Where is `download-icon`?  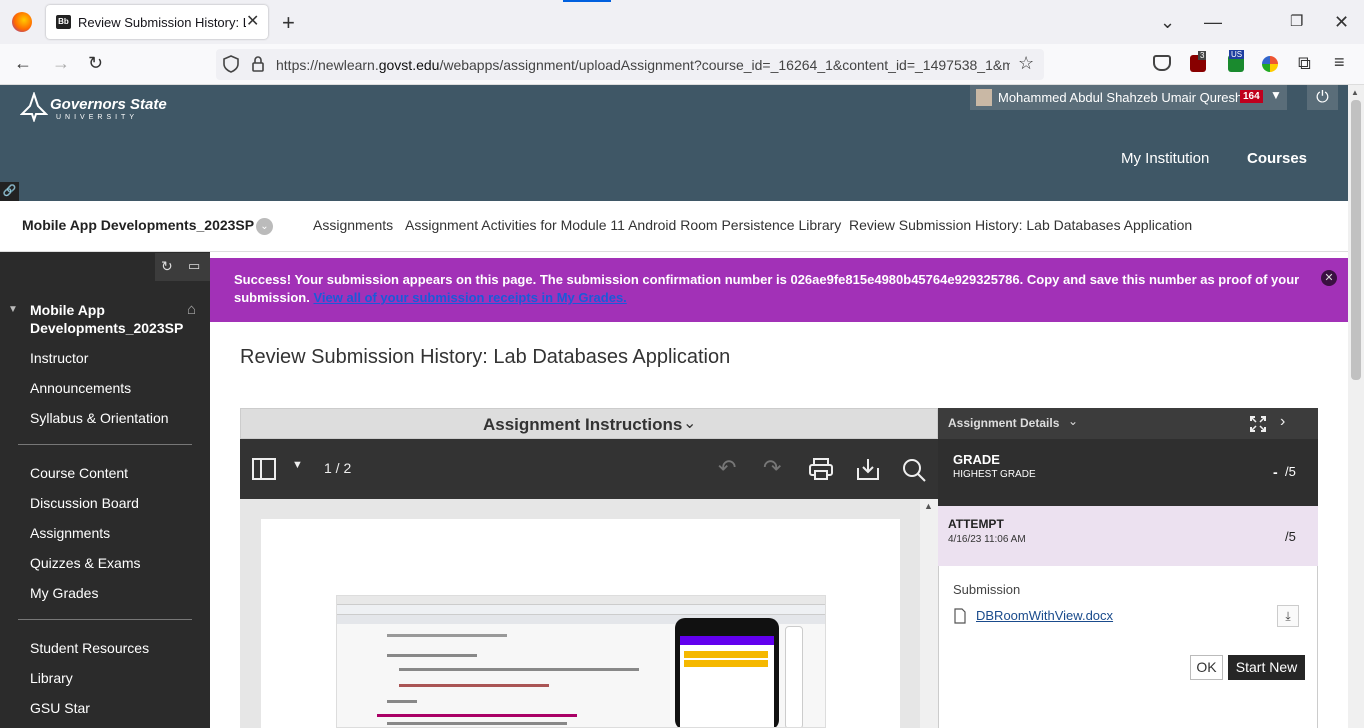
download-icon is located at coordinates (868, 469).